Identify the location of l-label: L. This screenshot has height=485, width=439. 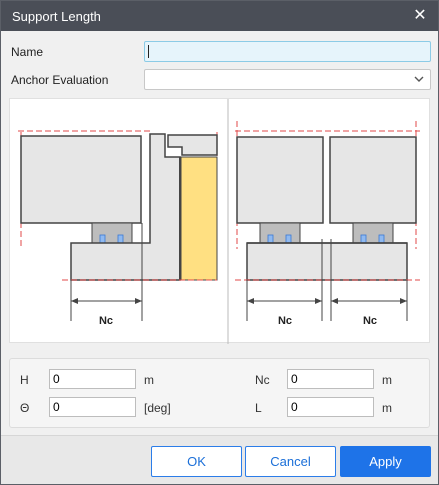
(258, 408).